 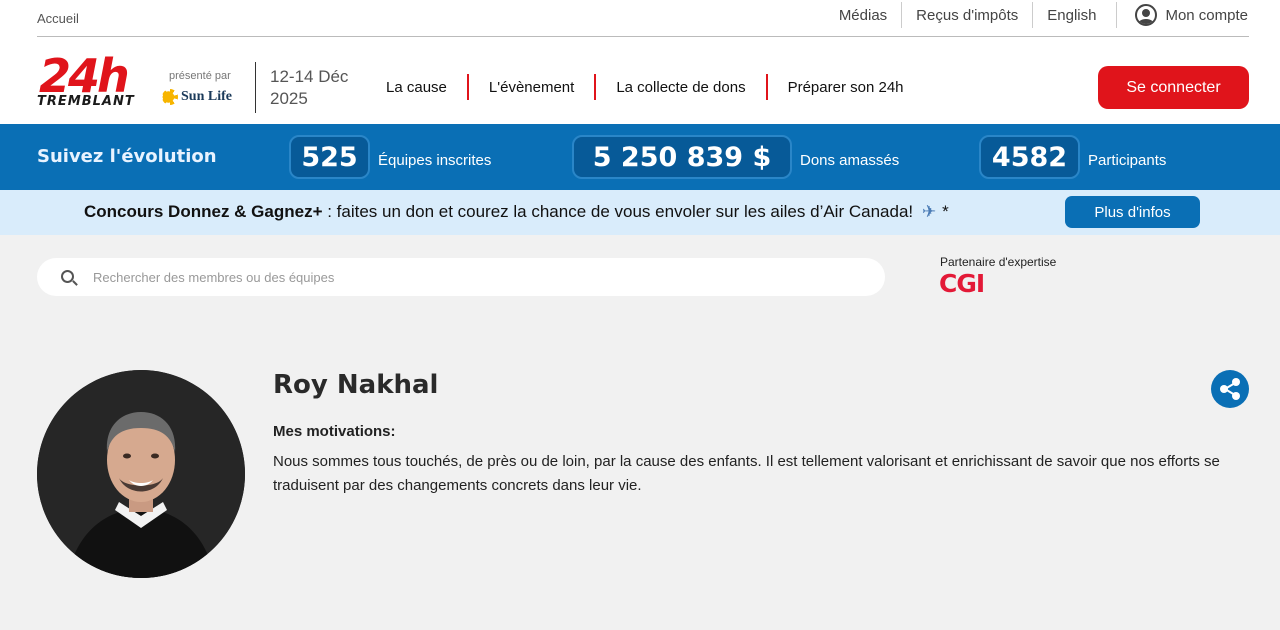 What do you see at coordinates (67, 276) in the screenshot?
I see `search-icon` at bounding box center [67, 276].